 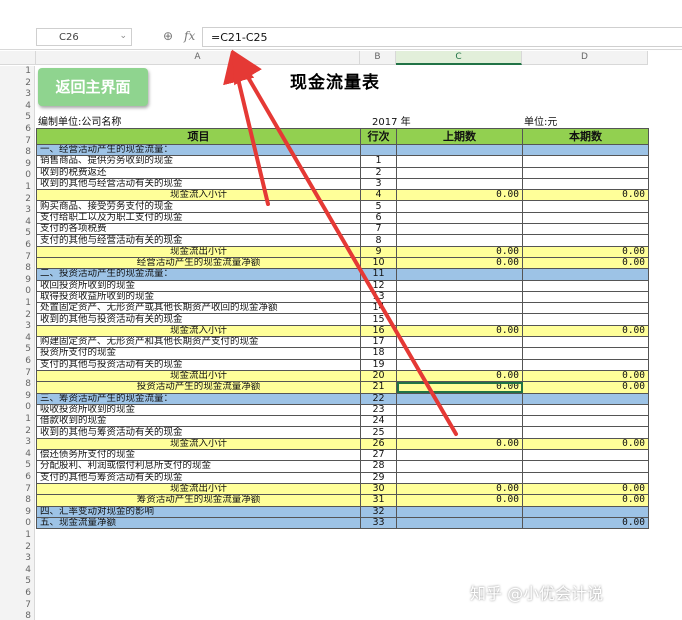 What do you see at coordinates (198, 353) in the screenshot?
I see `item-cell: 投资所支付的现金` at bounding box center [198, 353].